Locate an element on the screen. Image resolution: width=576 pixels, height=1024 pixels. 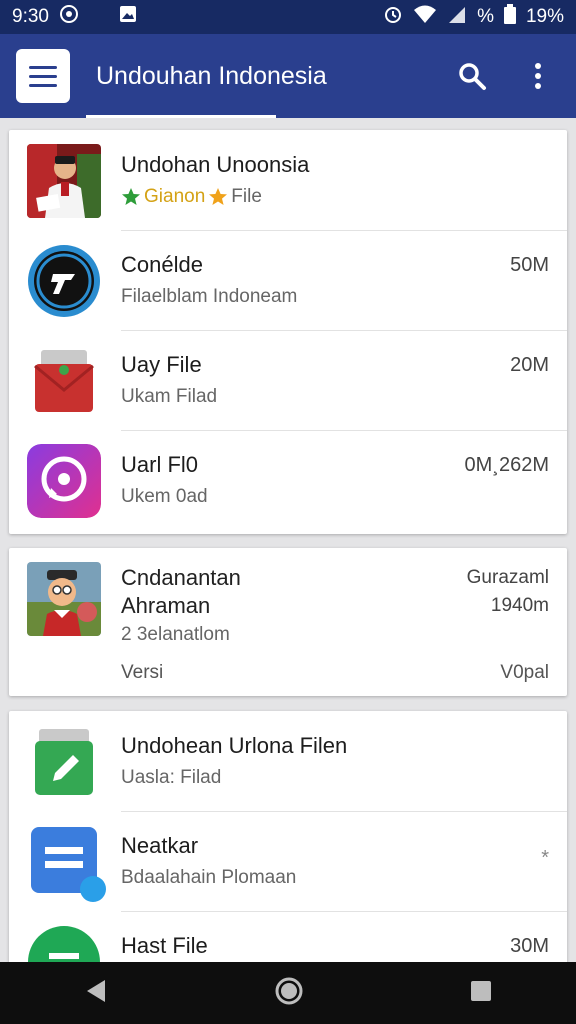
more-vert-icon is located at coordinates (538, 76).